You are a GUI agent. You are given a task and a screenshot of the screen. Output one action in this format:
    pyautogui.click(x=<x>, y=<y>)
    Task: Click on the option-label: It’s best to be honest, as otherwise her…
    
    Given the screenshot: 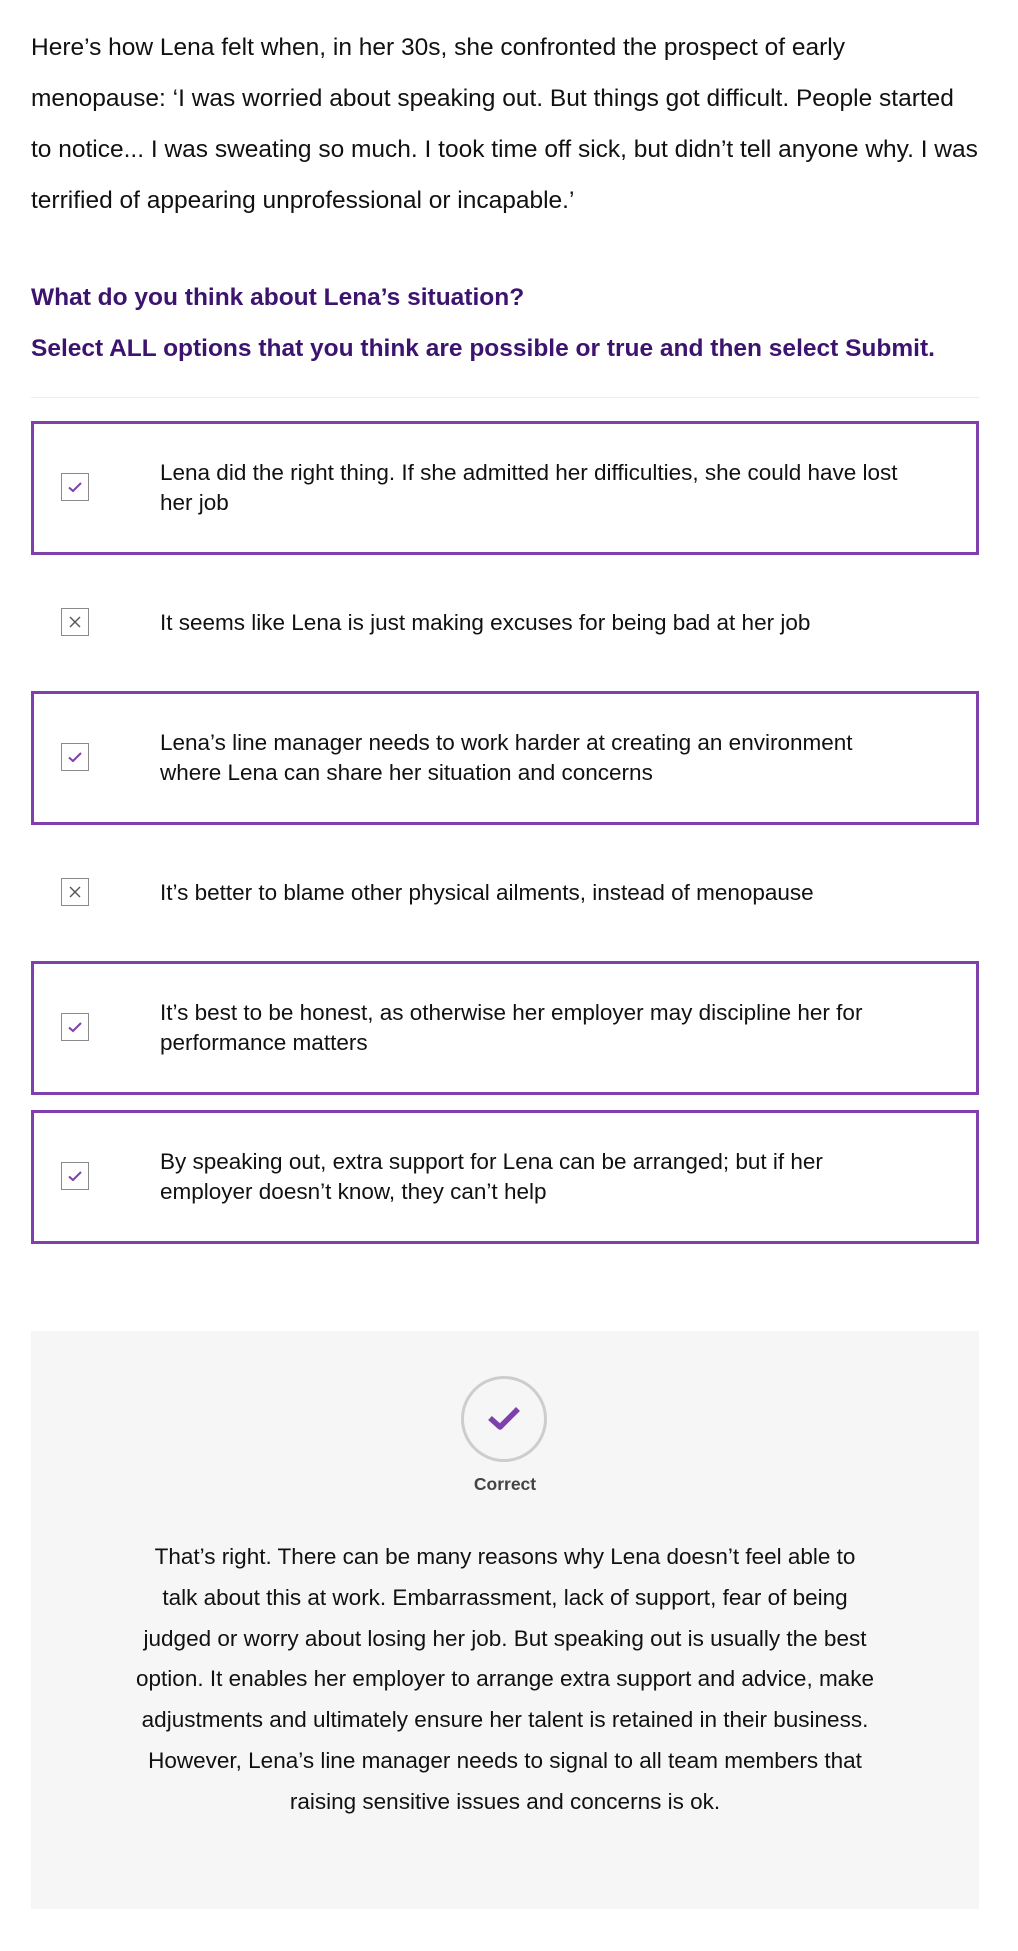 What is the action you would take?
    pyautogui.click(x=511, y=1027)
    